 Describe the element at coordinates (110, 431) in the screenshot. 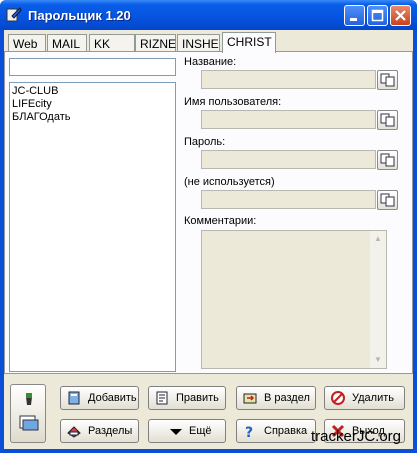

I see `sections-label: Разделы` at that location.